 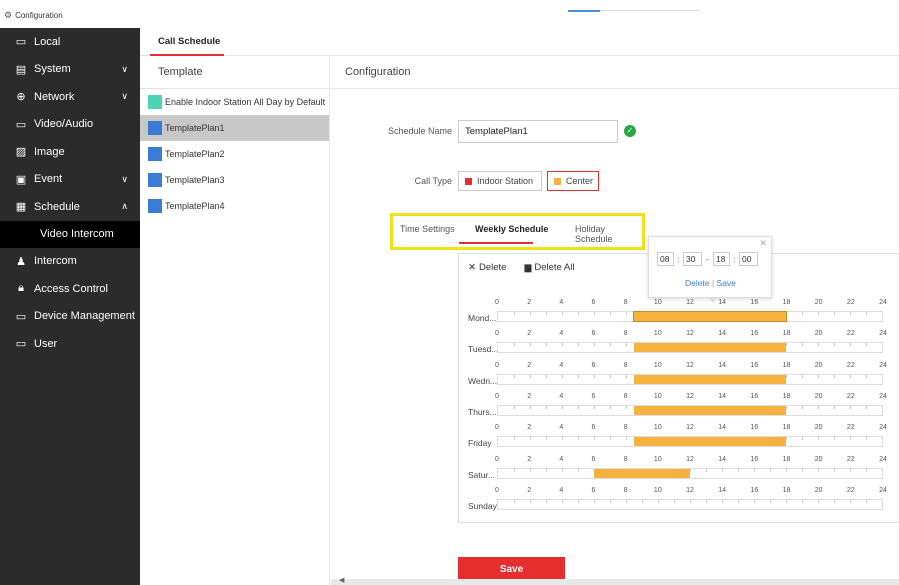 What do you see at coordinates (726, 283) in the screenshot?
I see `popup-save-link: Save` at bounding box center [726, 283].